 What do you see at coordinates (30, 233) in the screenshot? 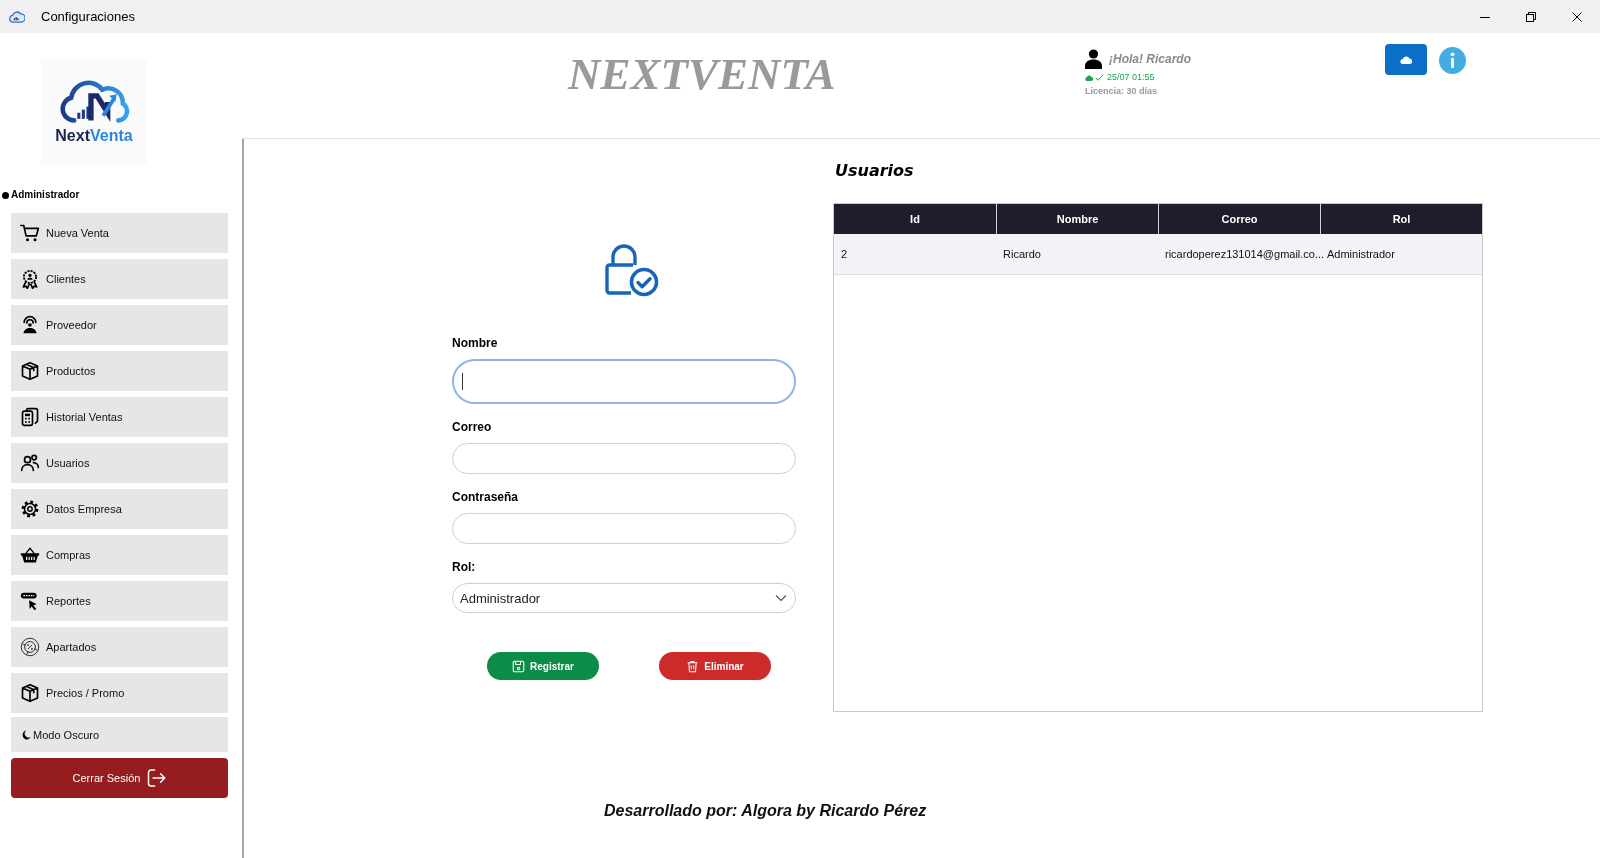
I see `cart-icon` at bounding box center [30, 233].